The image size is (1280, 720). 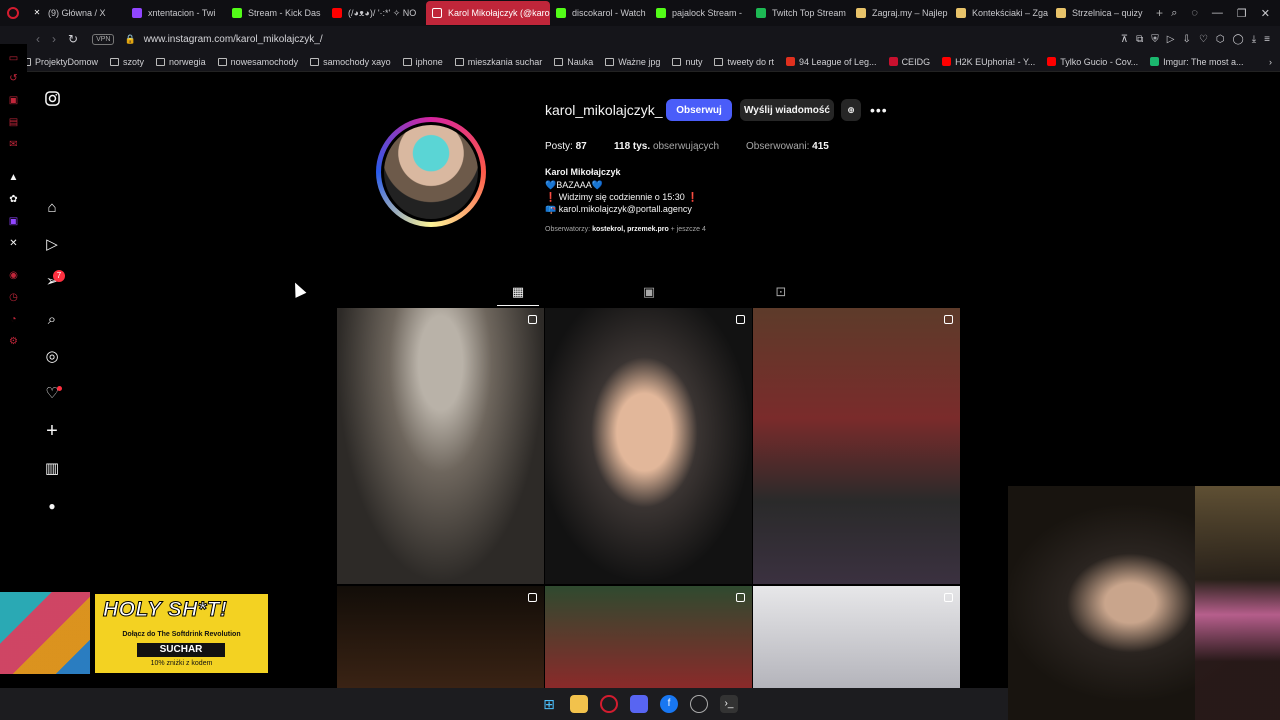 What do you see at coordinates (687, 62) in the screenshot?
I see `bookmark-folder: nuty` at bounding box center [687, 62].